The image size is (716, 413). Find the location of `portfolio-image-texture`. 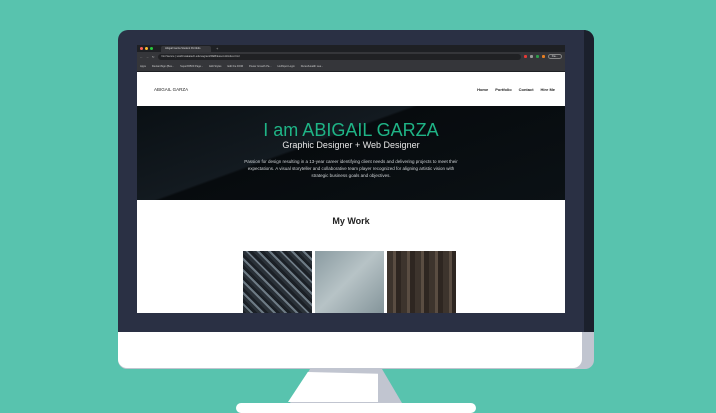

portfolio-image-texture is located at coordinates (349, 282).